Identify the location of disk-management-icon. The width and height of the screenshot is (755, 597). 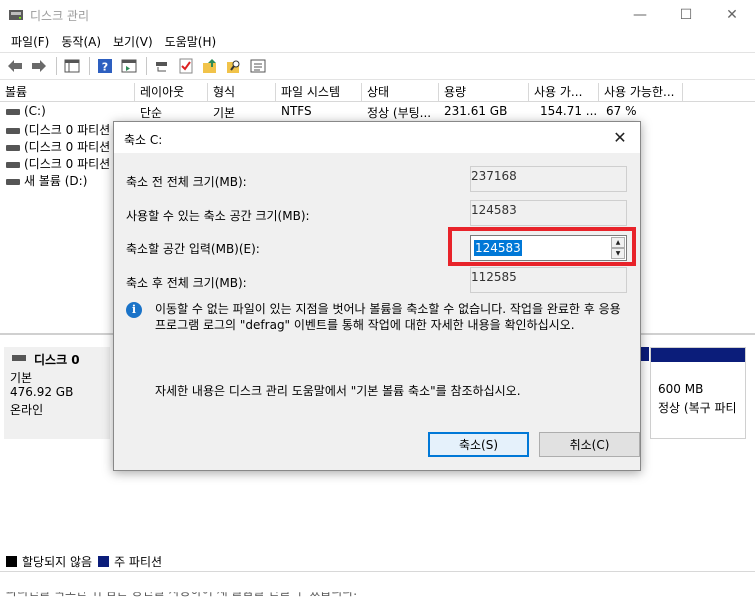
(16, 15).